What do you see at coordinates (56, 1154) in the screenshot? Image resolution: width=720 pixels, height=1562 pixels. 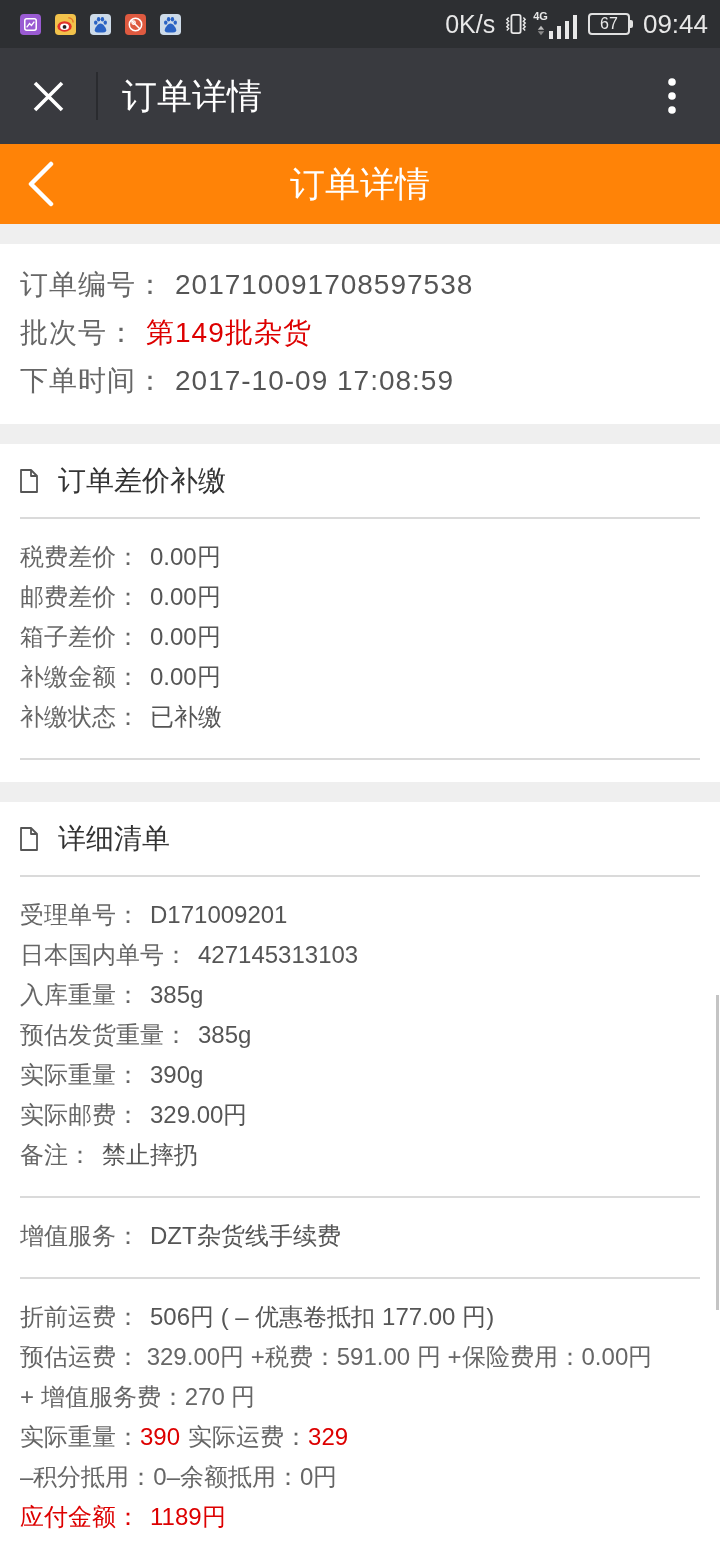 I see `field-label: 备注：` at bounding box center [56, 1154].